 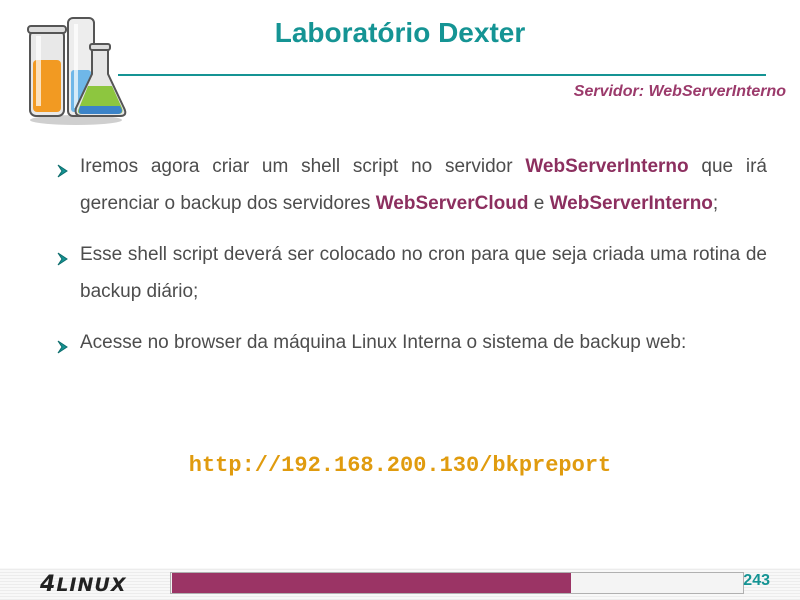 I want to click on lab-glassware-icon, so click(x=76, y=67).